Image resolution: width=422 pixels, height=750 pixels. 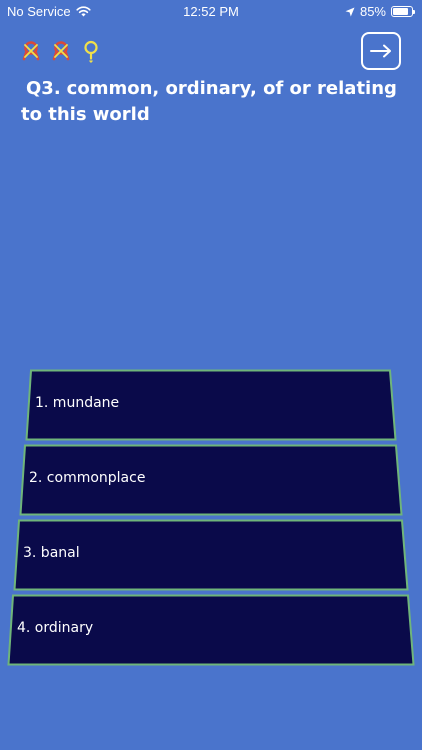 I want to click on battery-fill, so click(x=401, y=11).